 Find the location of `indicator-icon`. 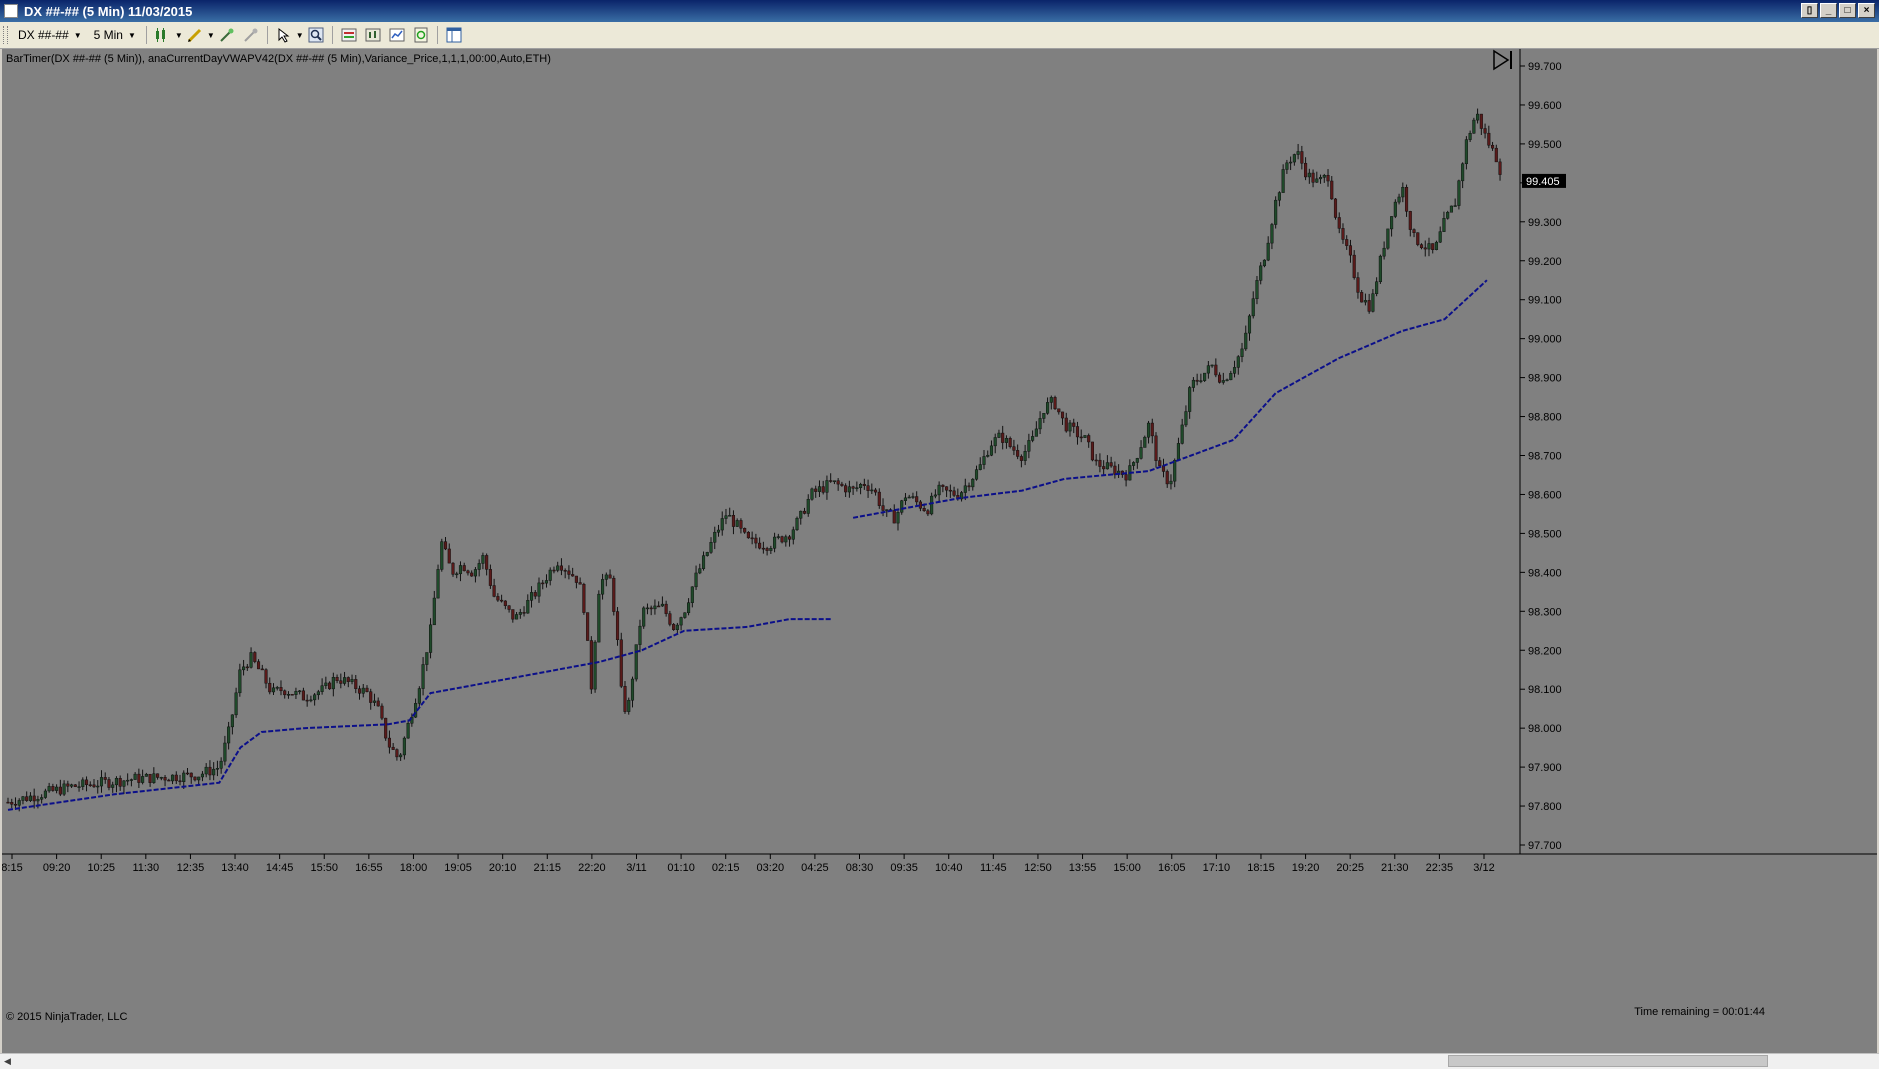

indicator-icon is located at coordinates (373, 35).